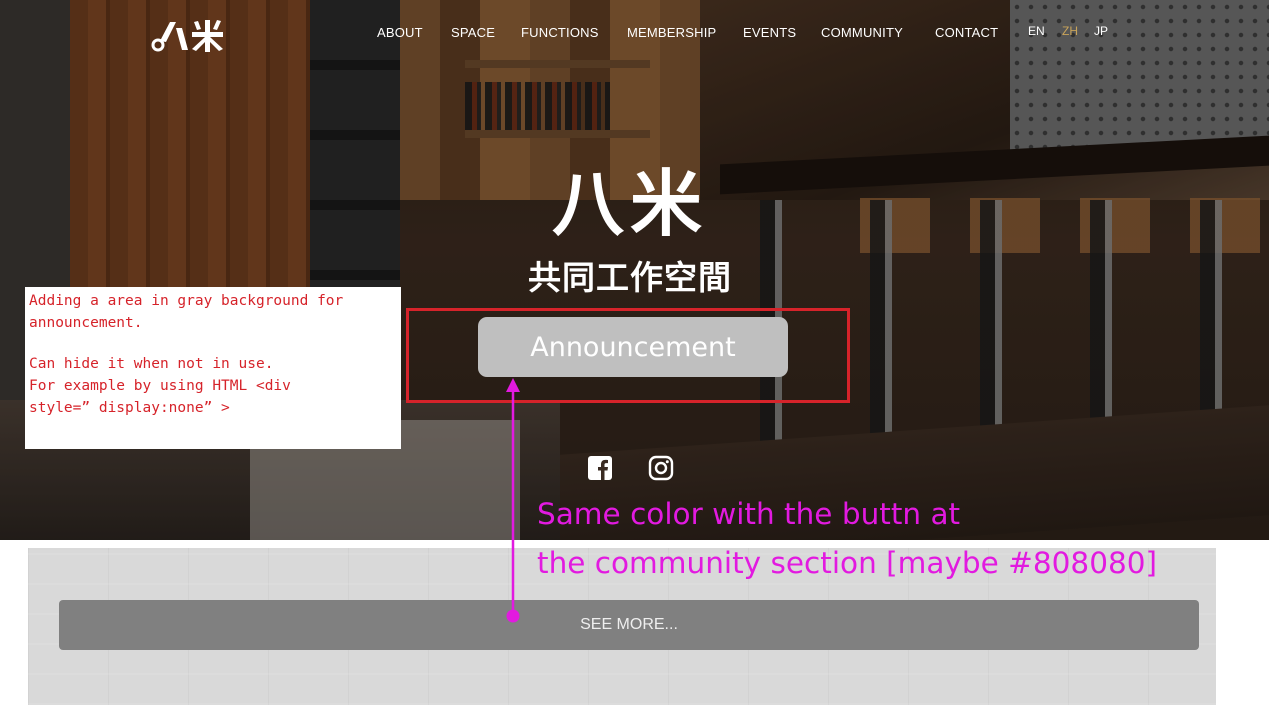  Describe the element at coordinates (160, 386) in the screenshot. I see `note-line: For example by using HTML <div` at that location.